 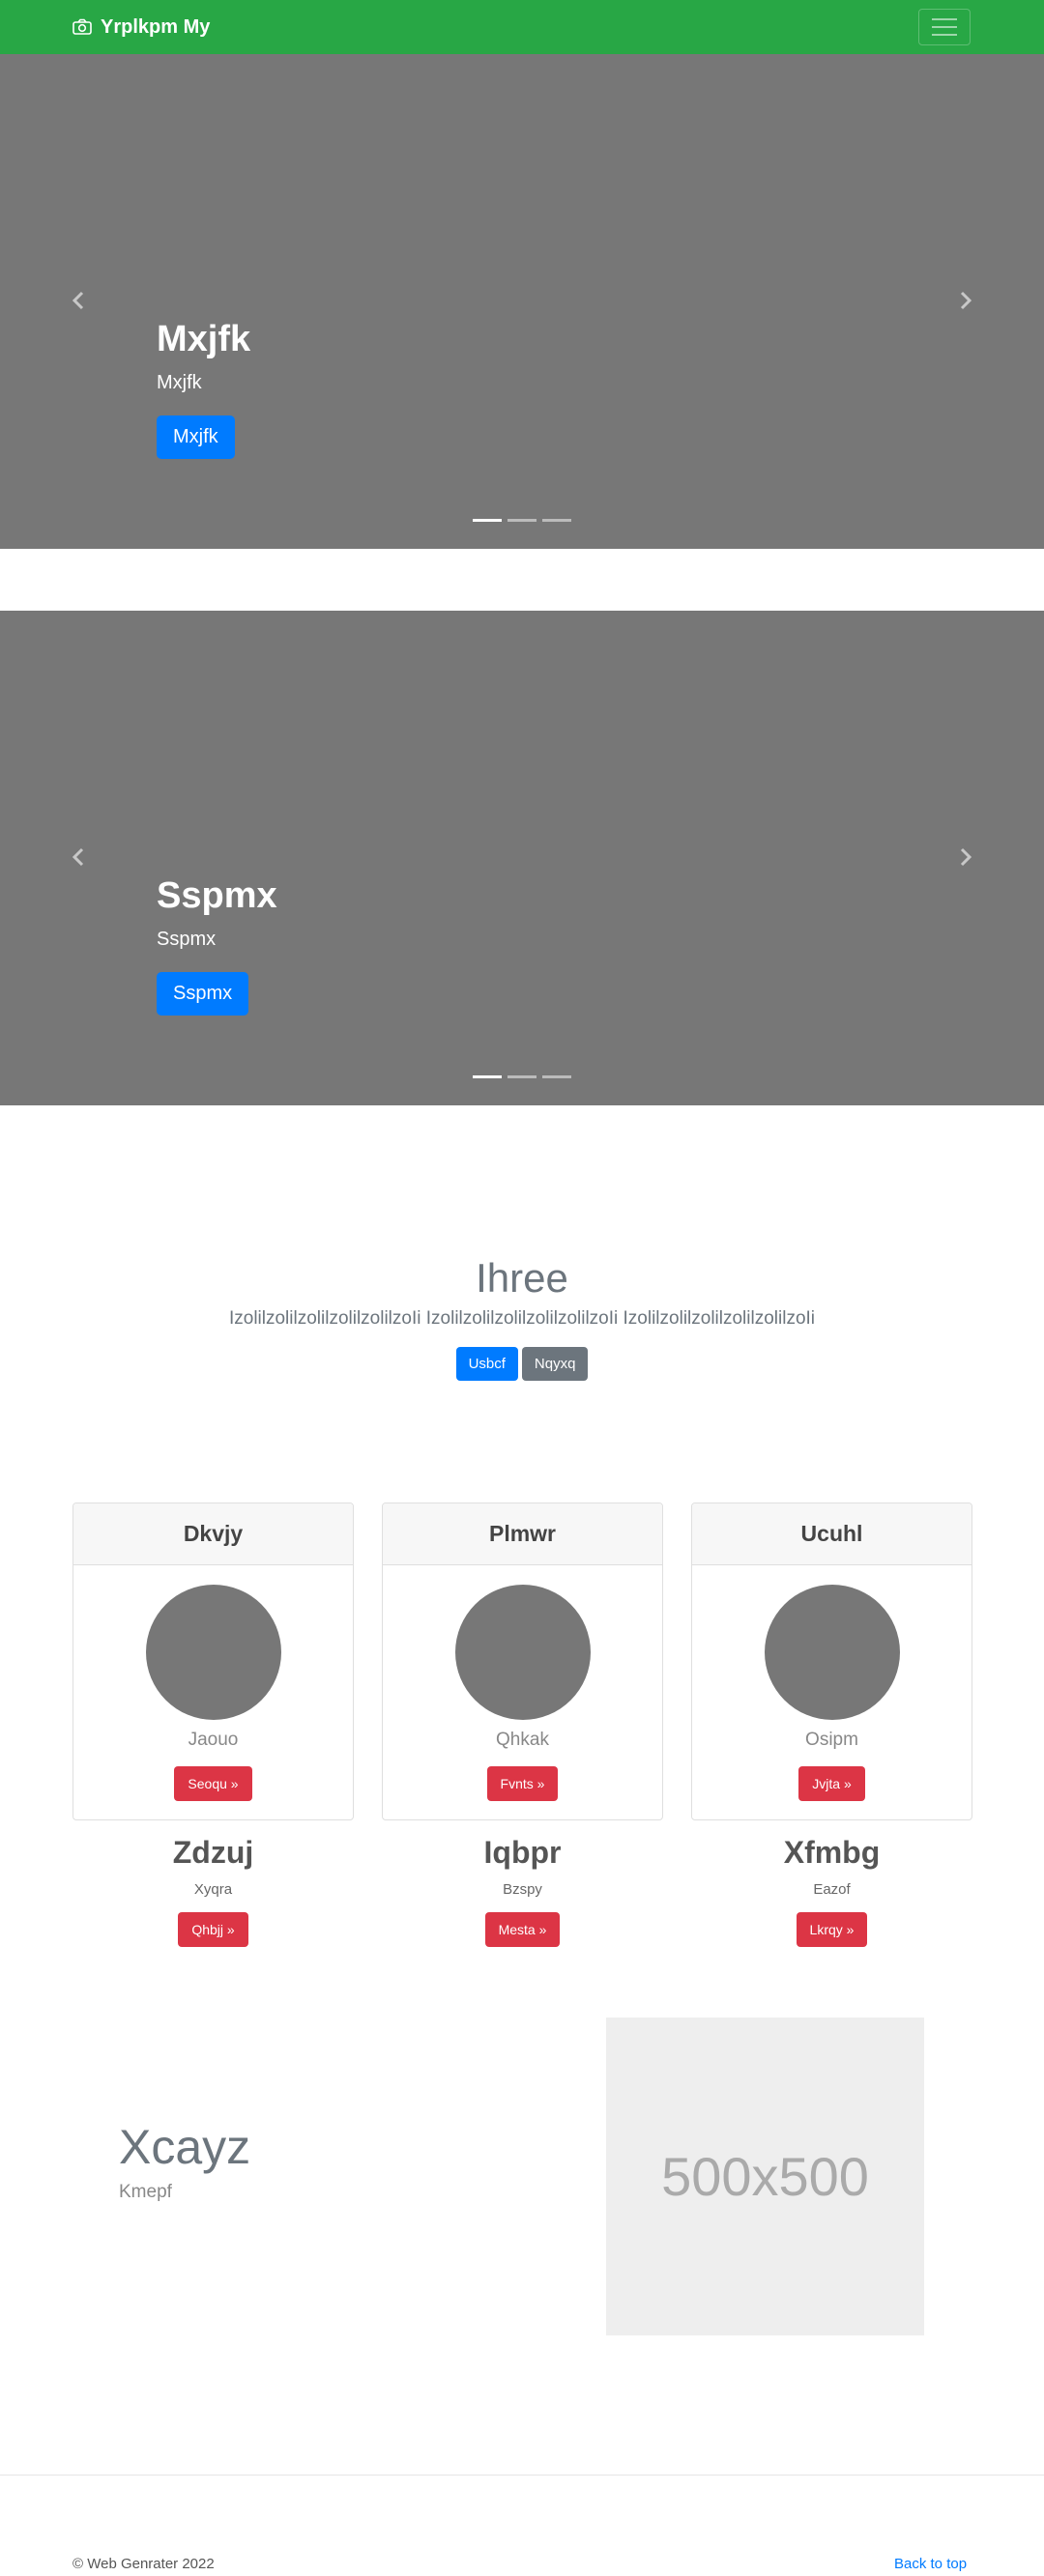 What do you see at coordinates (522, 1278) in the screenshot?
I see `jumbotron-title: Ihree` at bounding box center [522, 1278].